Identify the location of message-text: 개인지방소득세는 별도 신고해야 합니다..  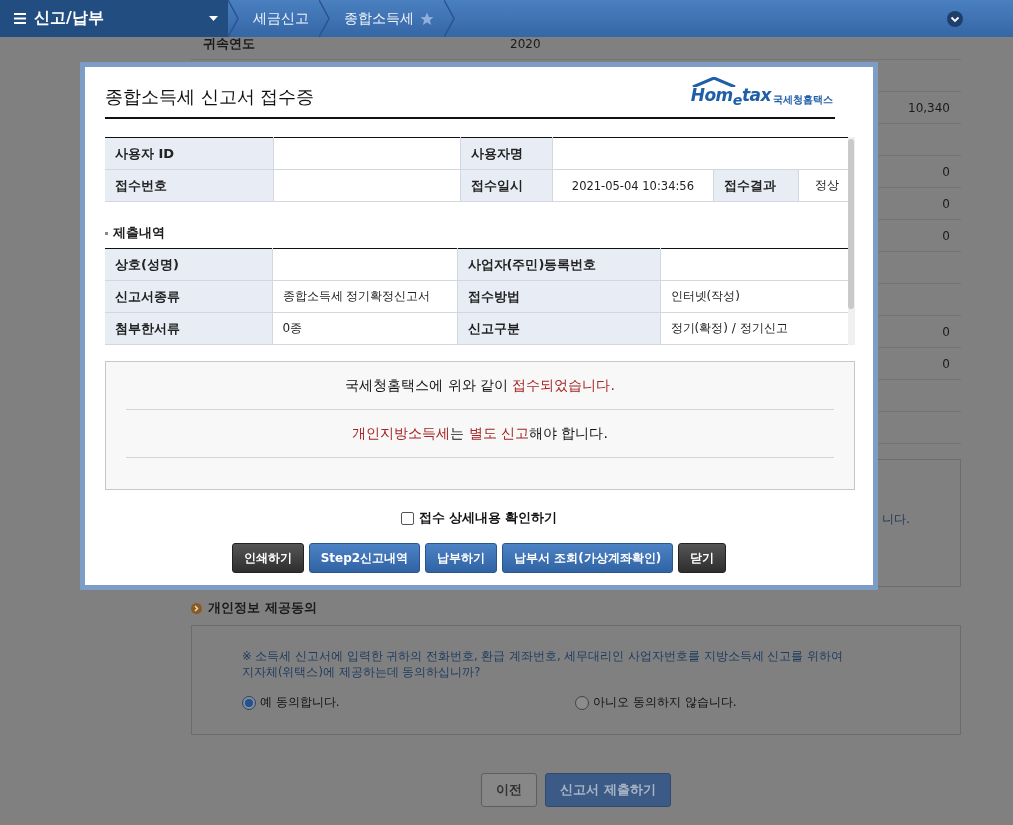
(480, 433).